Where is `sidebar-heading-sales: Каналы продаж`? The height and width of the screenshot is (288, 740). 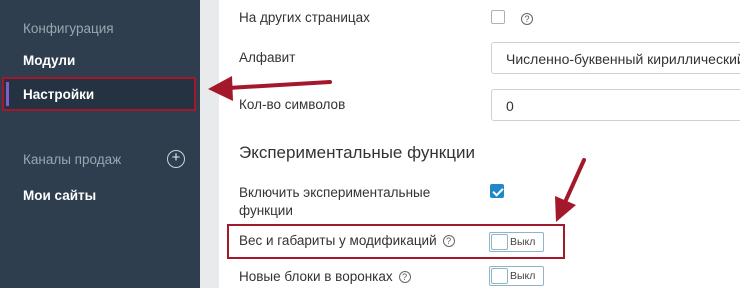 sidebar-heading-sales: Каналы продаж is located at coordinates (72, 159).